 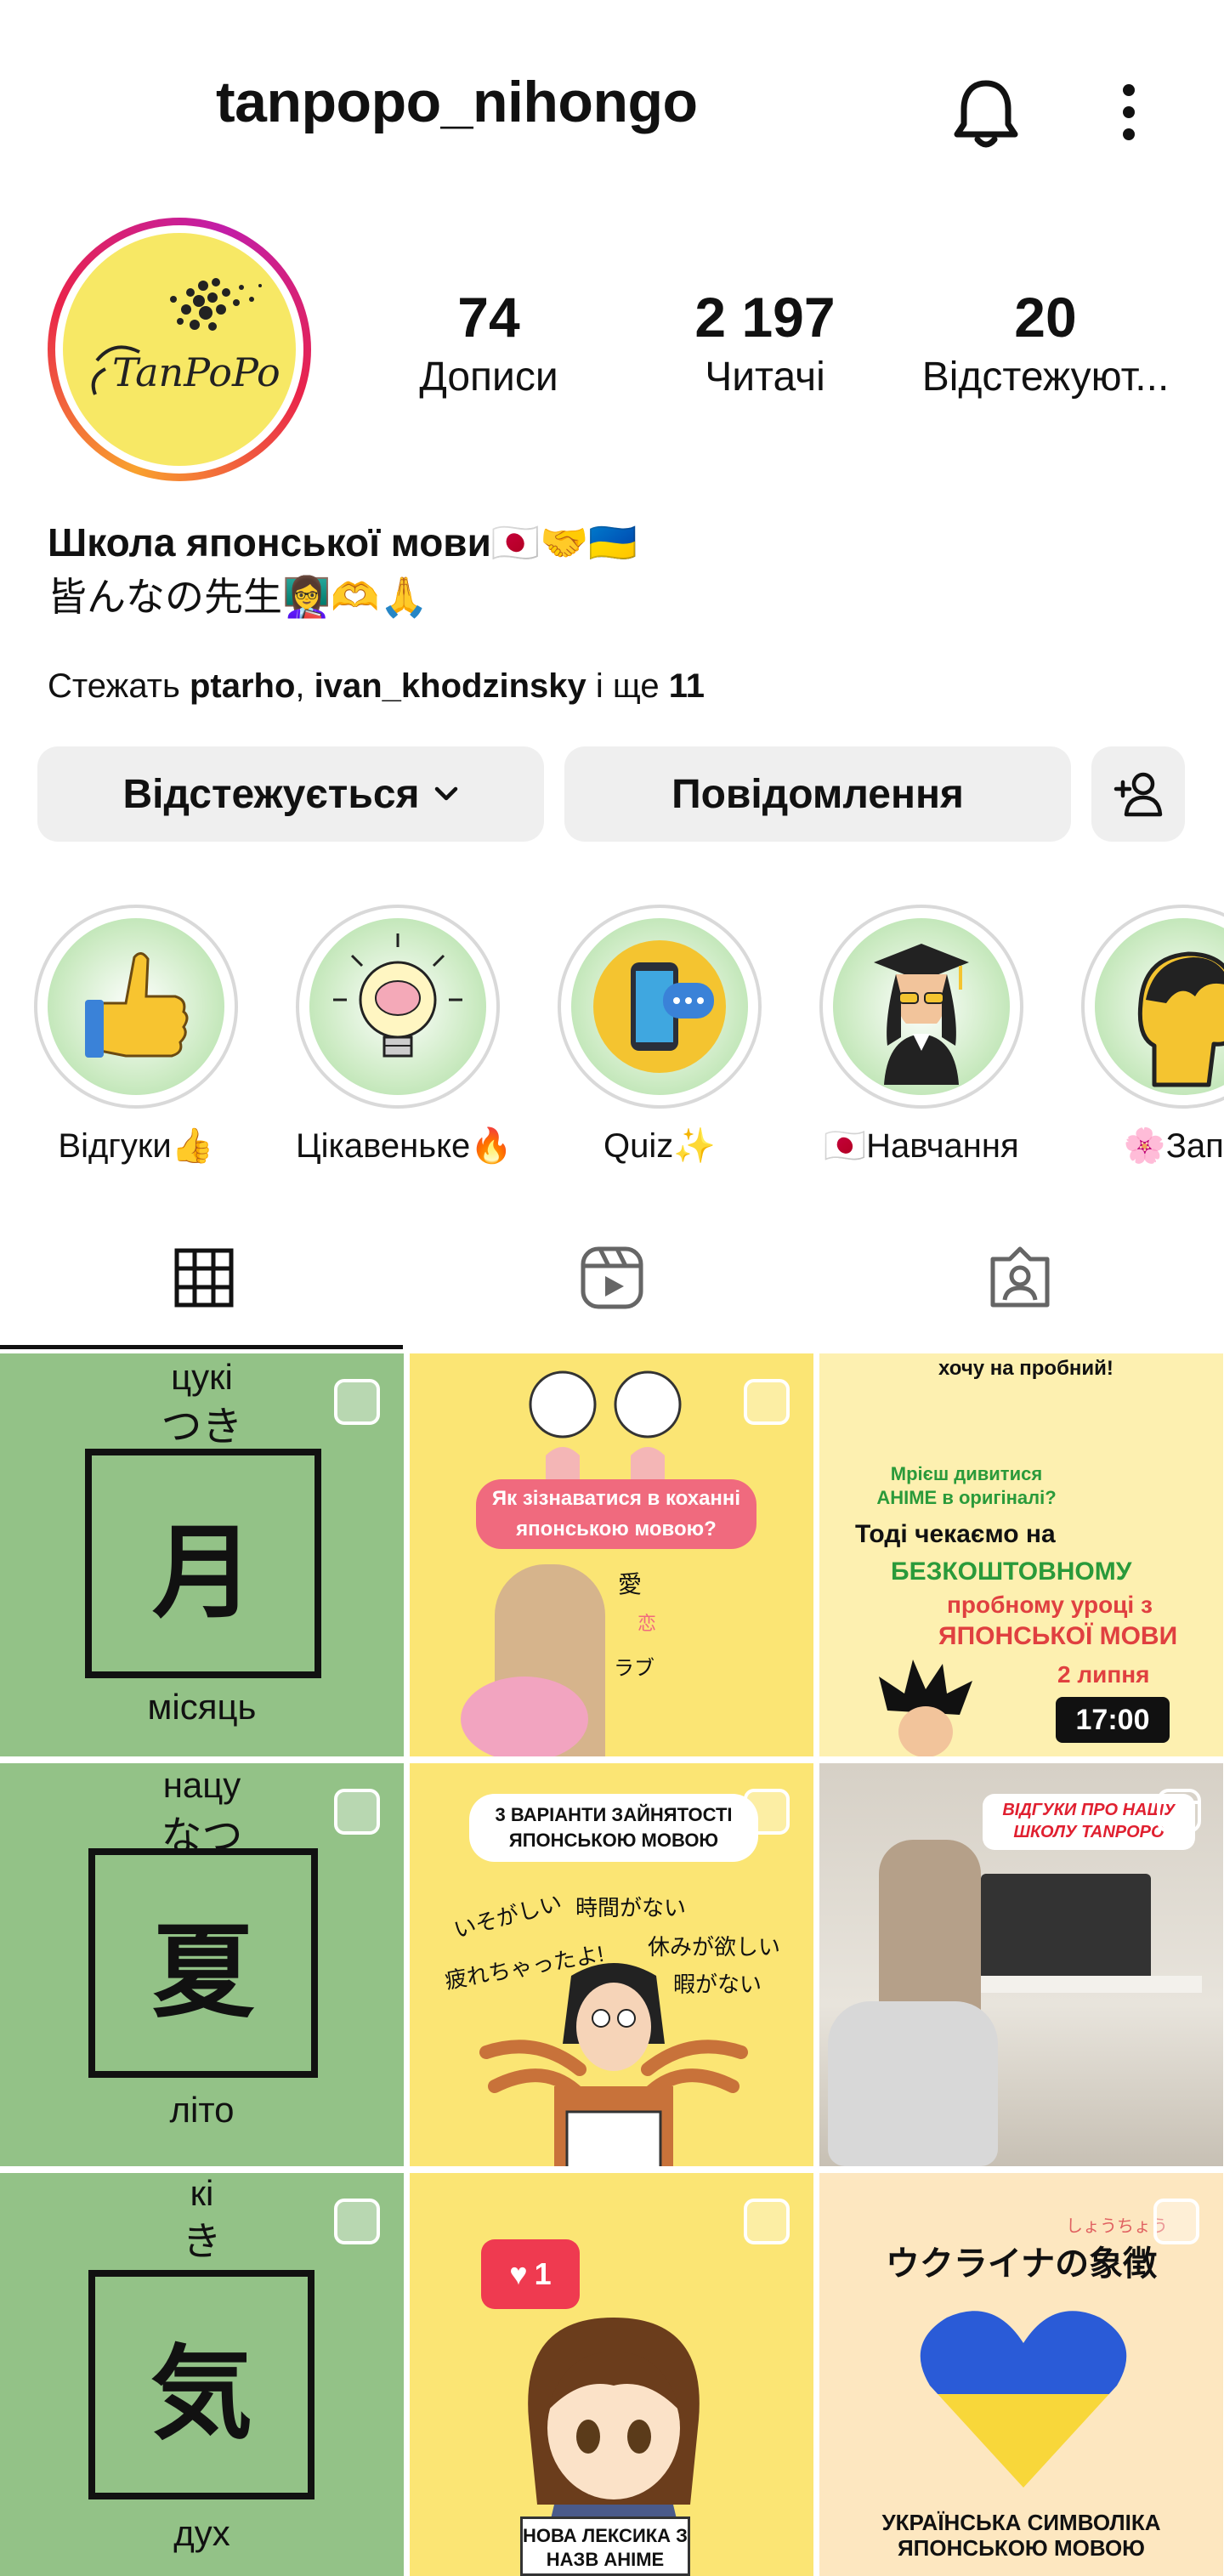 I want to click on followed-by: Стежать ptarho, ivan_khodzinsky і ще 11, so click(x=376, y=686).